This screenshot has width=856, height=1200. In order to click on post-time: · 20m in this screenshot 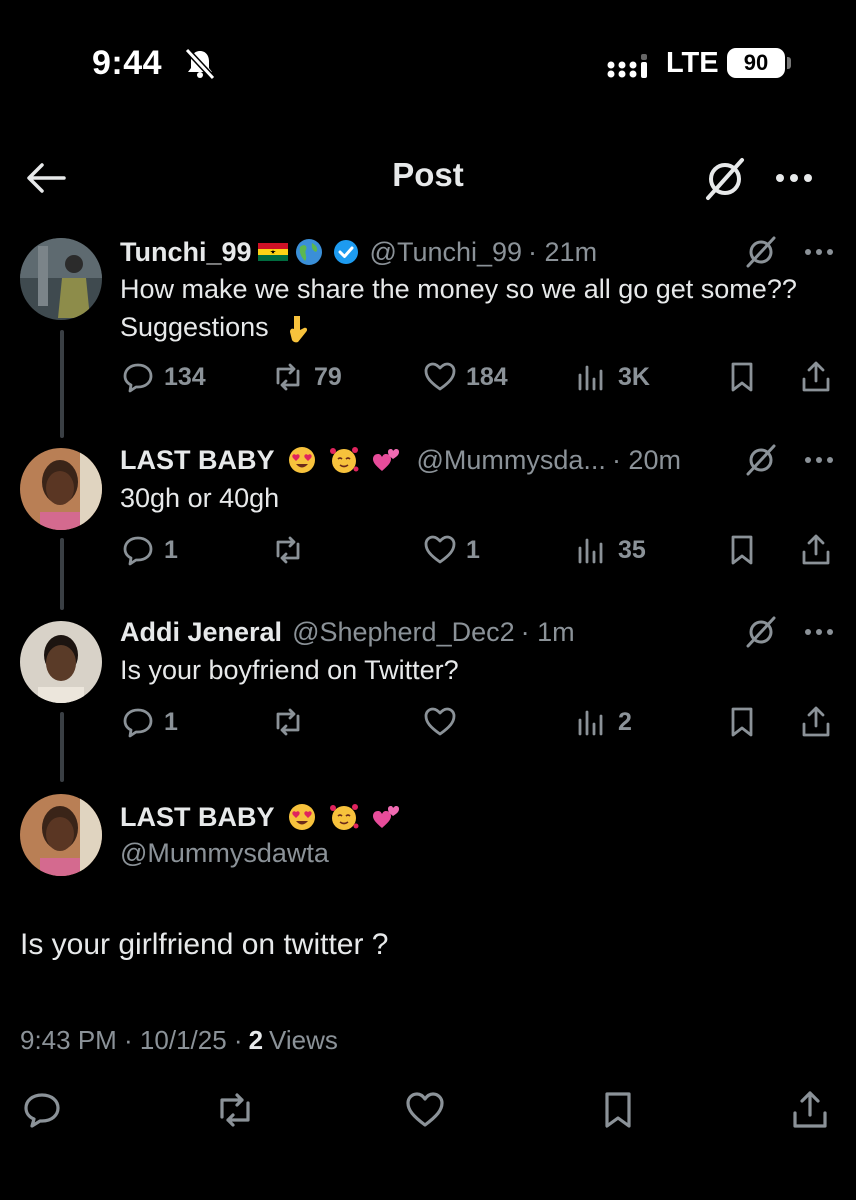, I will do `click(646, 459)`.